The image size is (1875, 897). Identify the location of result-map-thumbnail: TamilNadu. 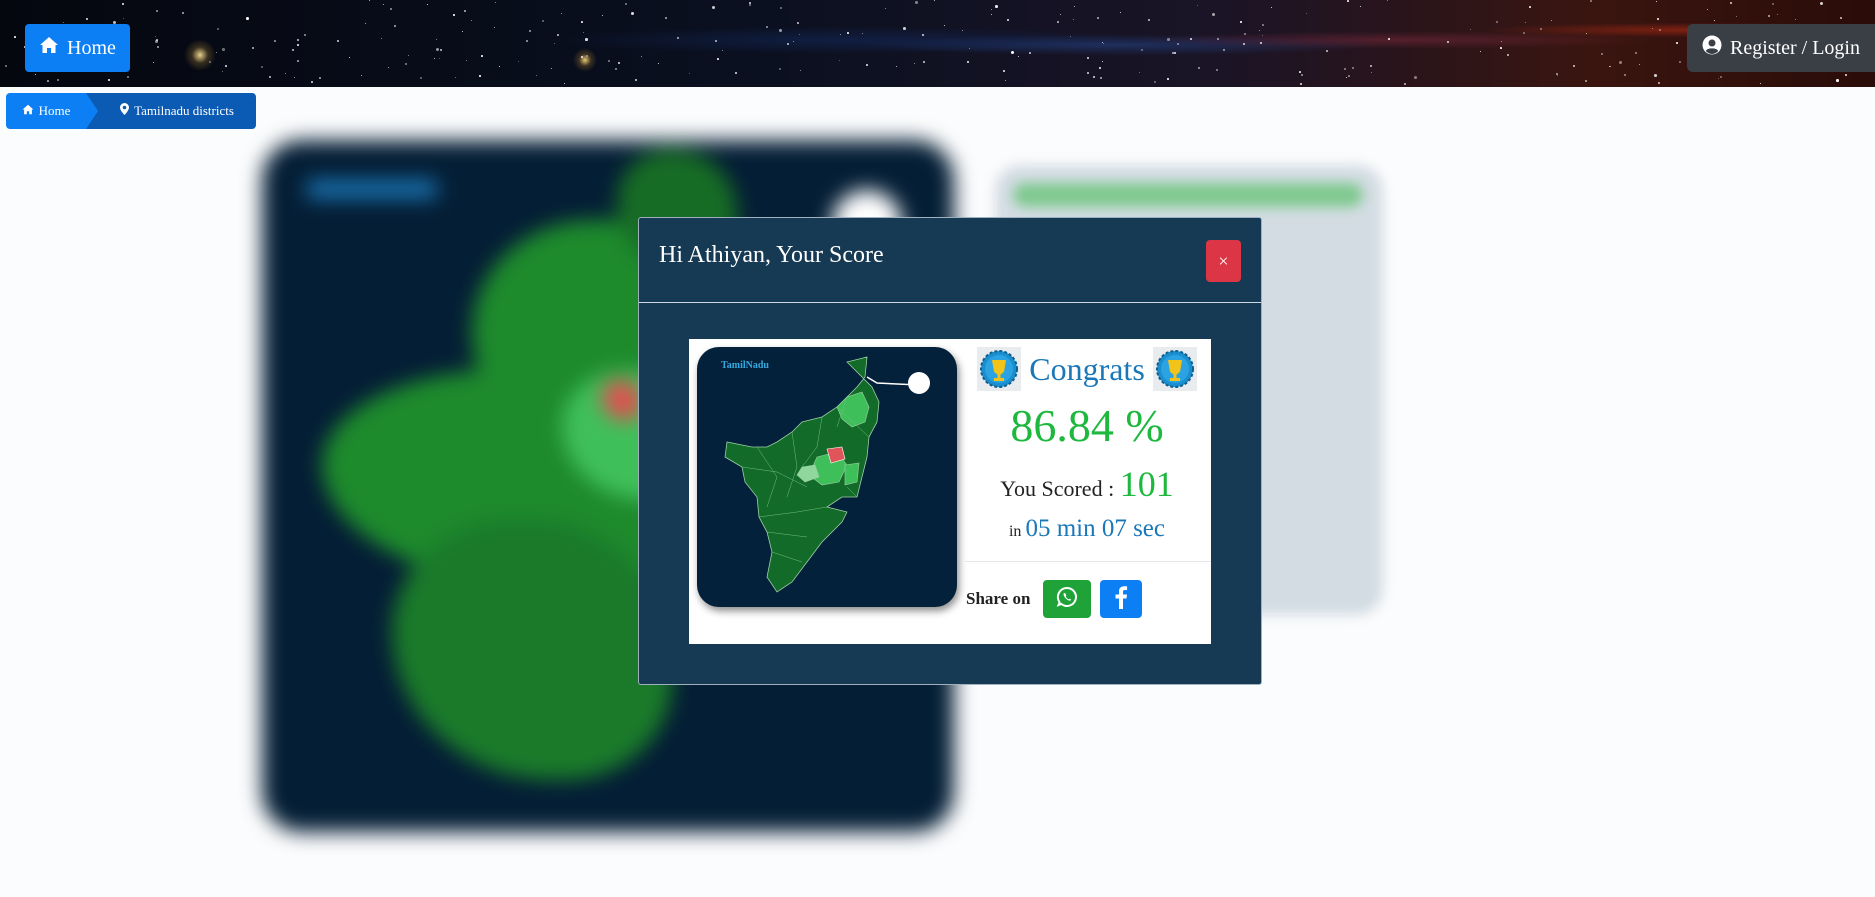
(827, 477).